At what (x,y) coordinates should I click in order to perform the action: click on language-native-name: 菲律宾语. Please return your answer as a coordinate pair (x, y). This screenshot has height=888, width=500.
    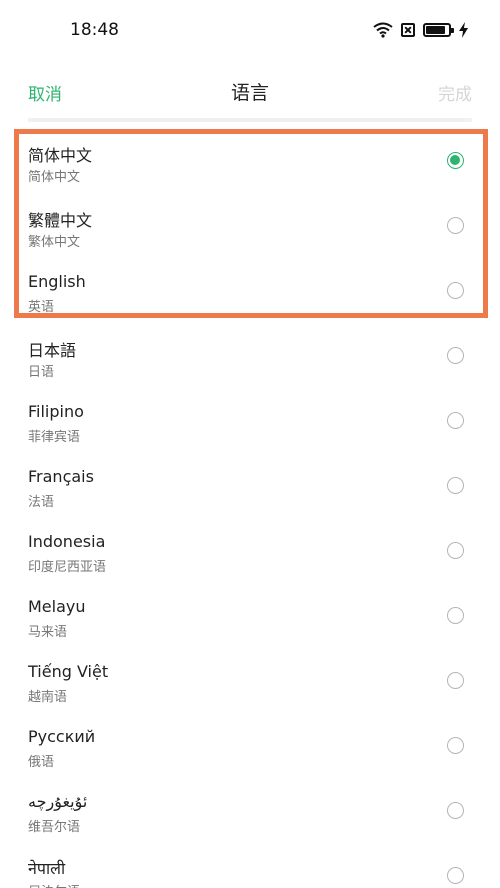
    Looking at the image, I should click on (54, 437).